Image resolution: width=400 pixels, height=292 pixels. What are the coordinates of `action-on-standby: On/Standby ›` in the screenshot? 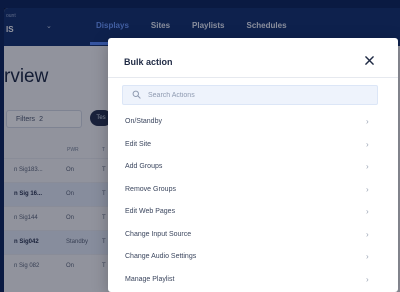 It's located at (253, 122).